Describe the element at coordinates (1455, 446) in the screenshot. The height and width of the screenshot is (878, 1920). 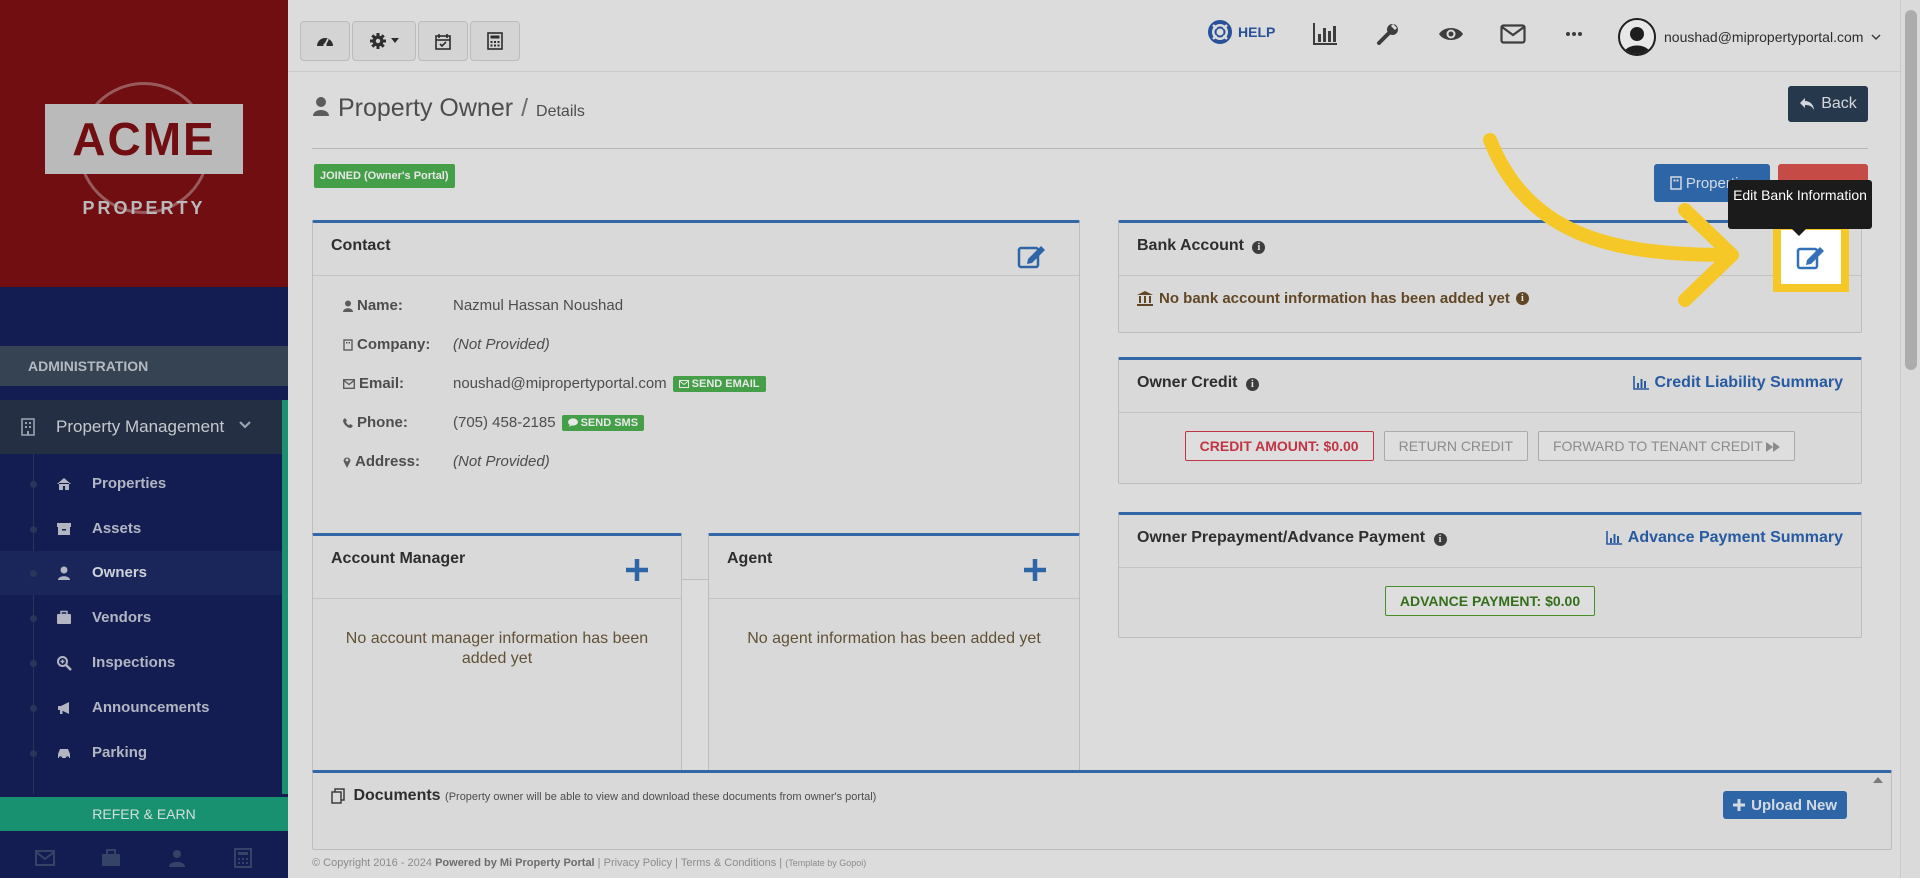
I see `return-credit-button: RETURN CREDIT` at that location.